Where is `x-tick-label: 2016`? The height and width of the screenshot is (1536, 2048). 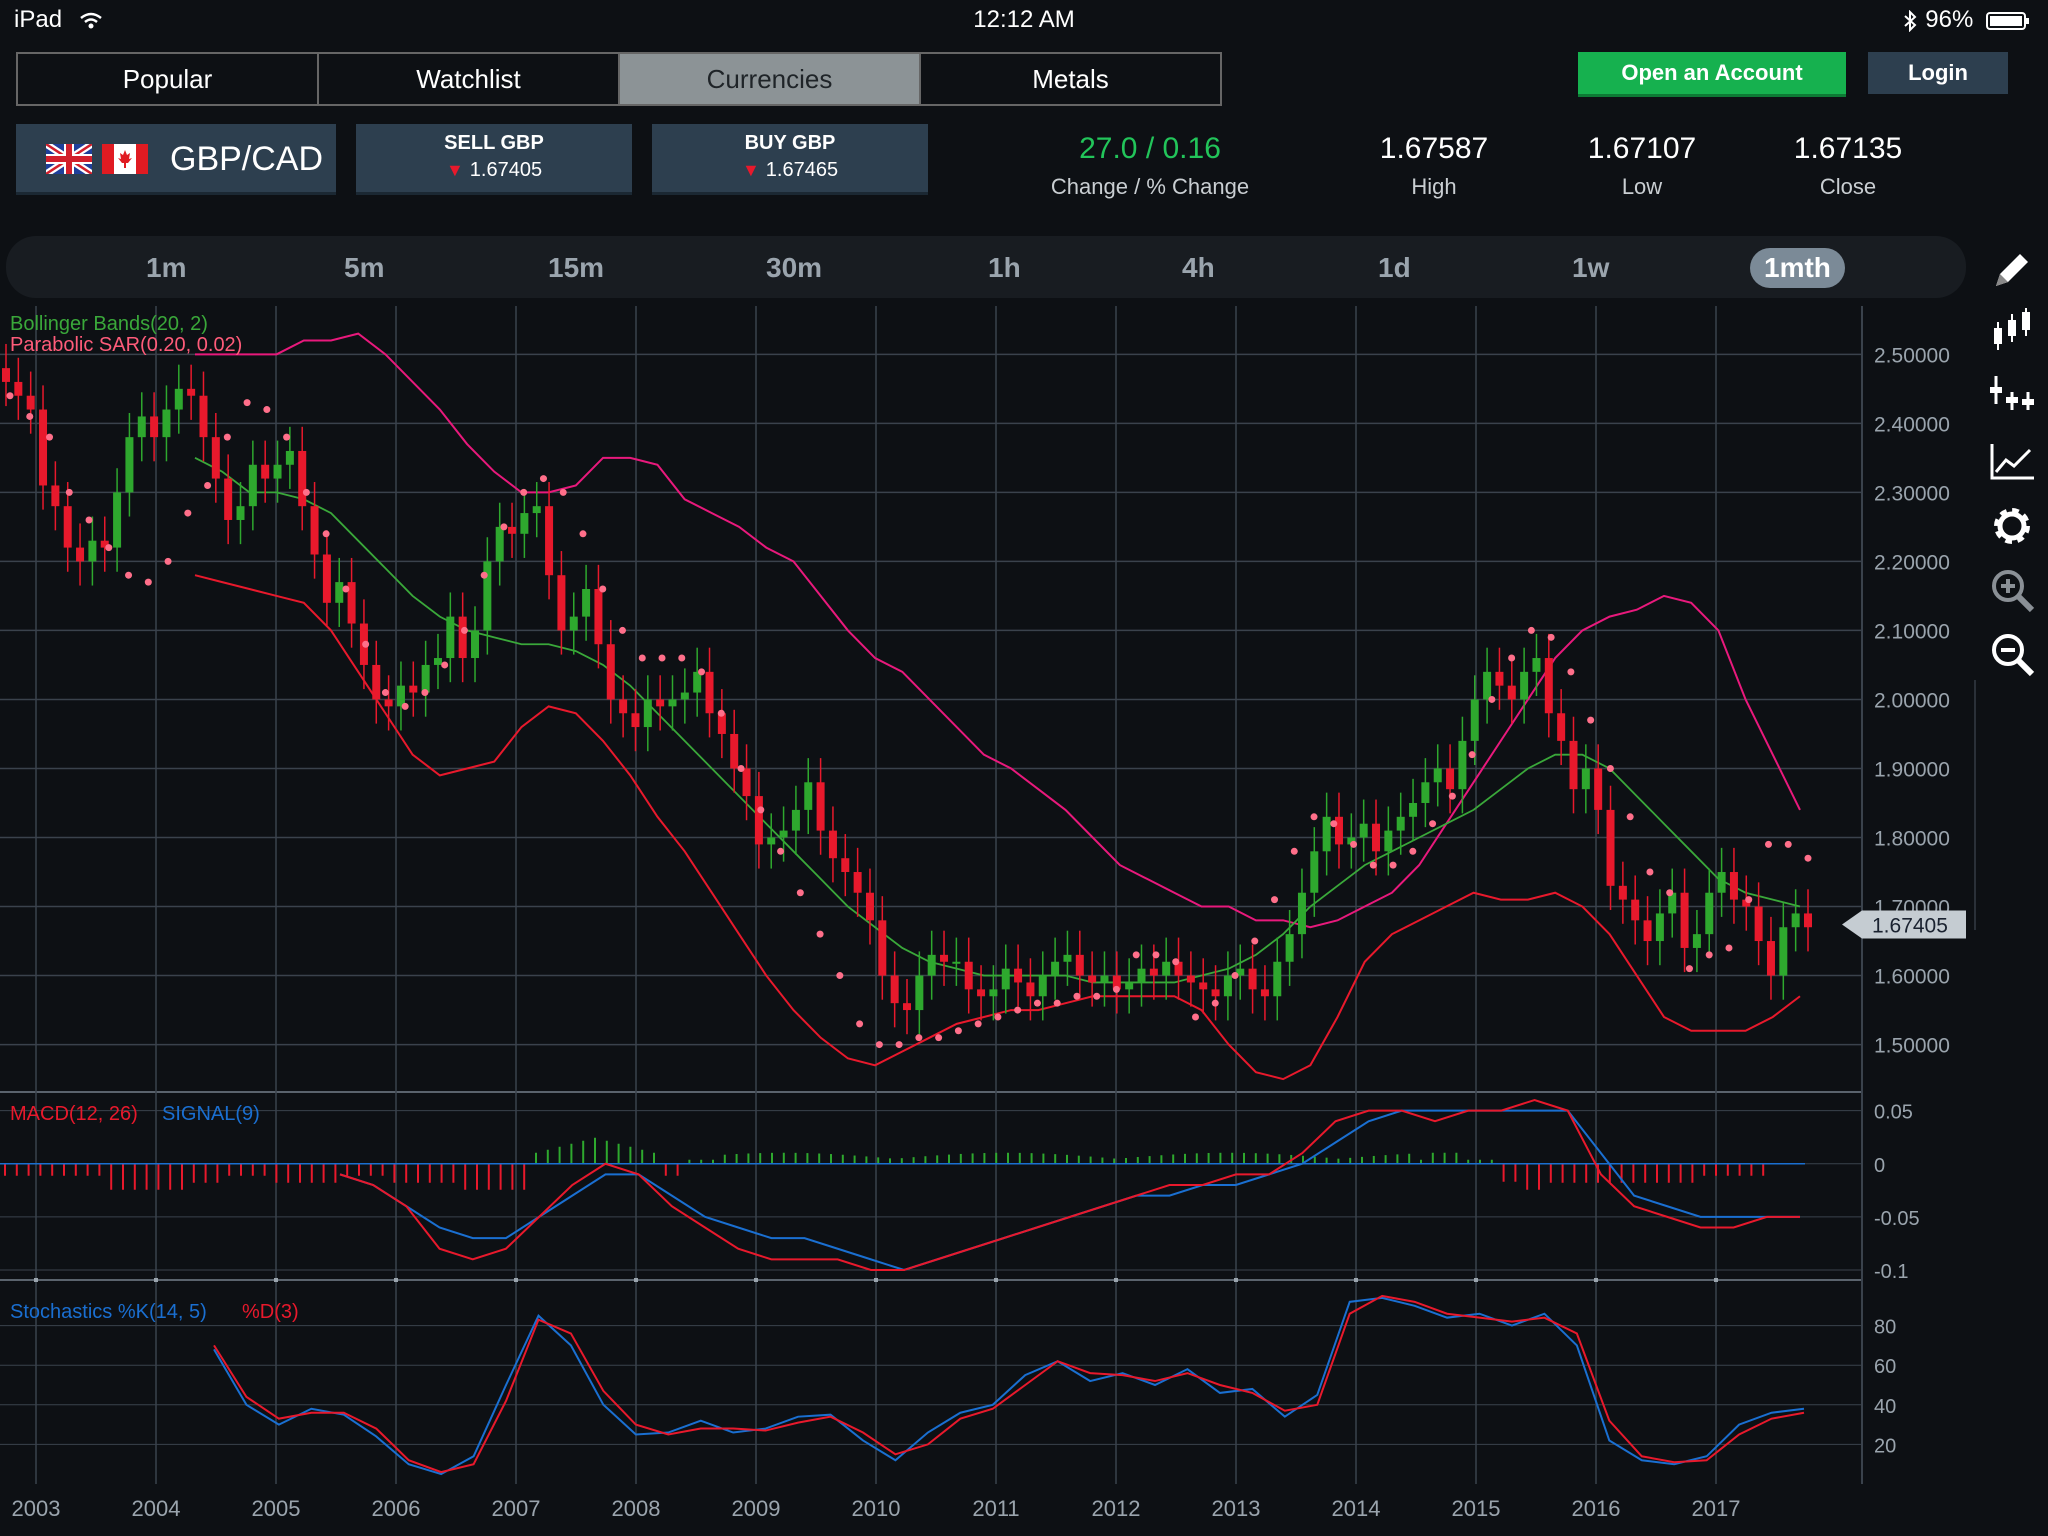
x-tick-label: 2016 is located at coordinates (1596, 1508).